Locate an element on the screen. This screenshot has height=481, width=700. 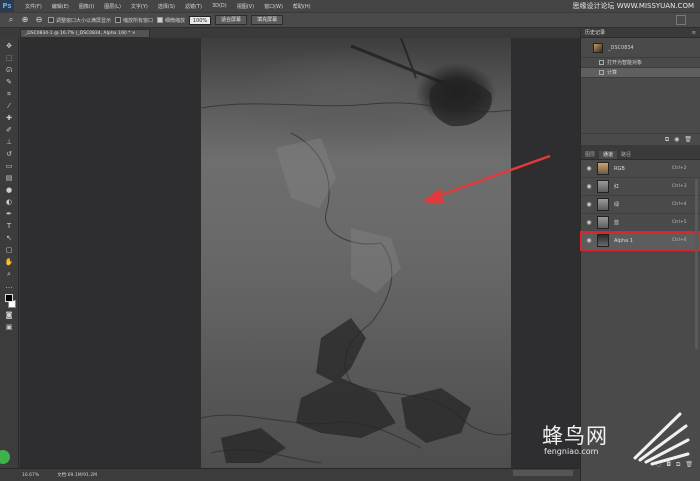
zoom-level-readout: 16.67% is located at coordinates (30, 475).